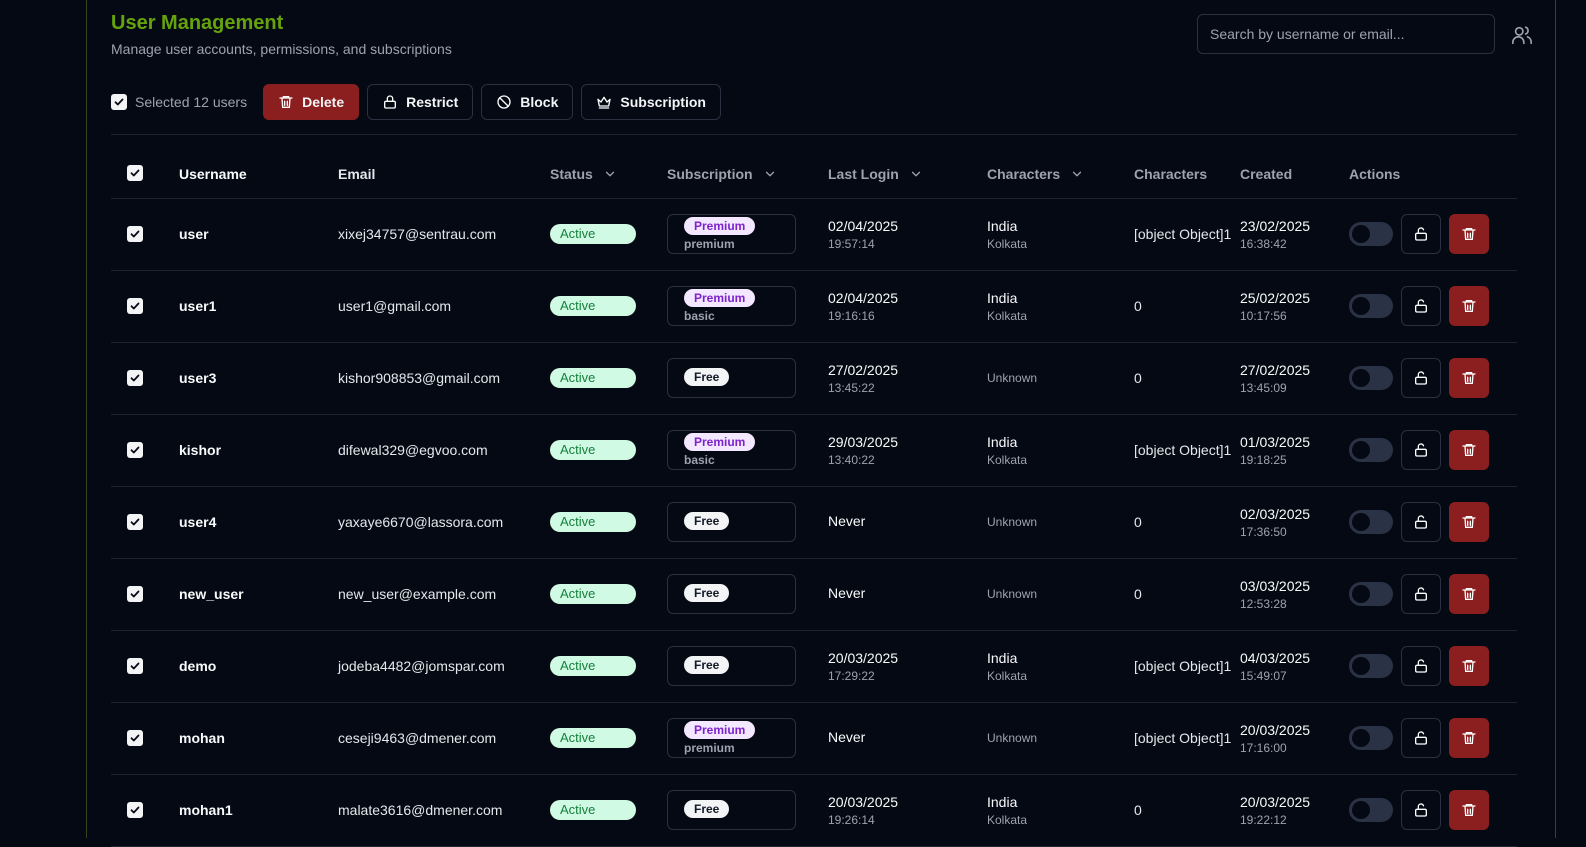  Describe the element at coordinates (504, 102) in the screenshot. I see `ban-icon` at that location.